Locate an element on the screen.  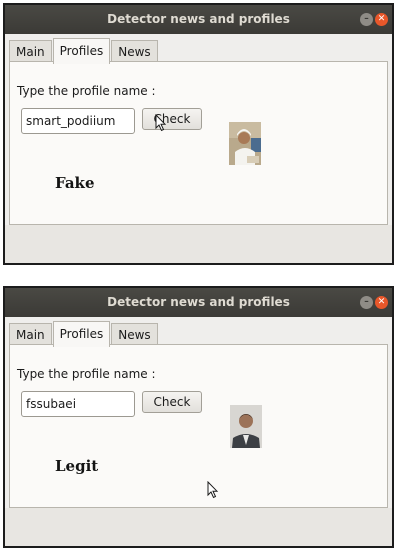
verdict-label: Legit is located at coordinates (77, 466).